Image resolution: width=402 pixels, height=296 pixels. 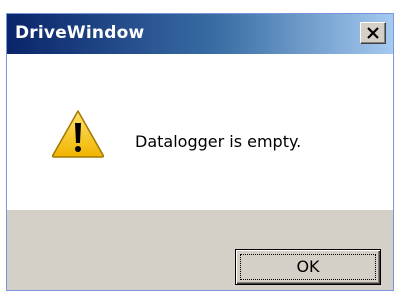 I want to click on ok-button-label: OK, so click(x=308, y=266).